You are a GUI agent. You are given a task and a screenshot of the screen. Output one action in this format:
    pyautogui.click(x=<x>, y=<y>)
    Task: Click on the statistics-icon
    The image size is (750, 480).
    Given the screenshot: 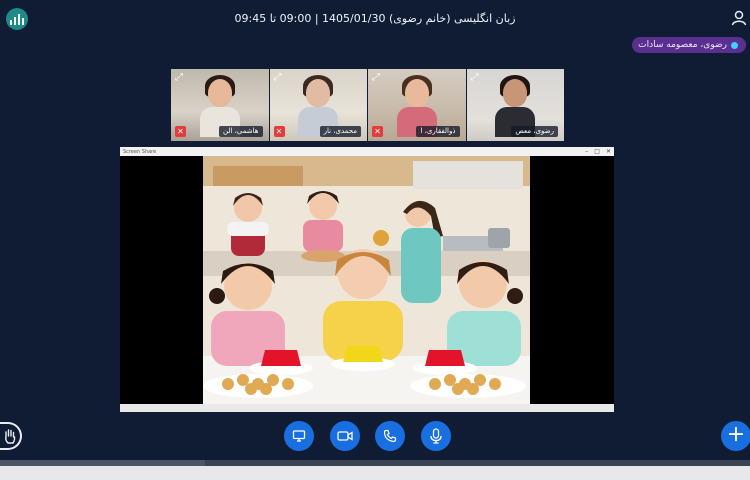 What is the action you would take?
    pyautogui.click(x=17, y=19)
    